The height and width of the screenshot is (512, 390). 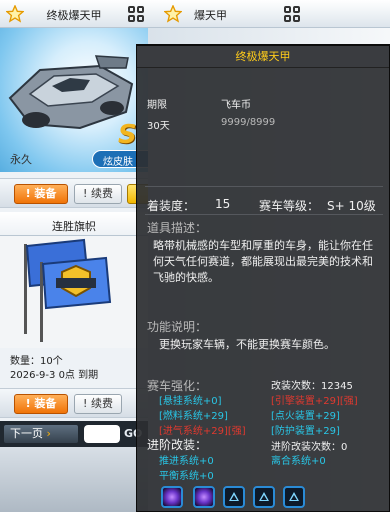 I want to click on flag-icon, so click(x=68, y=290).